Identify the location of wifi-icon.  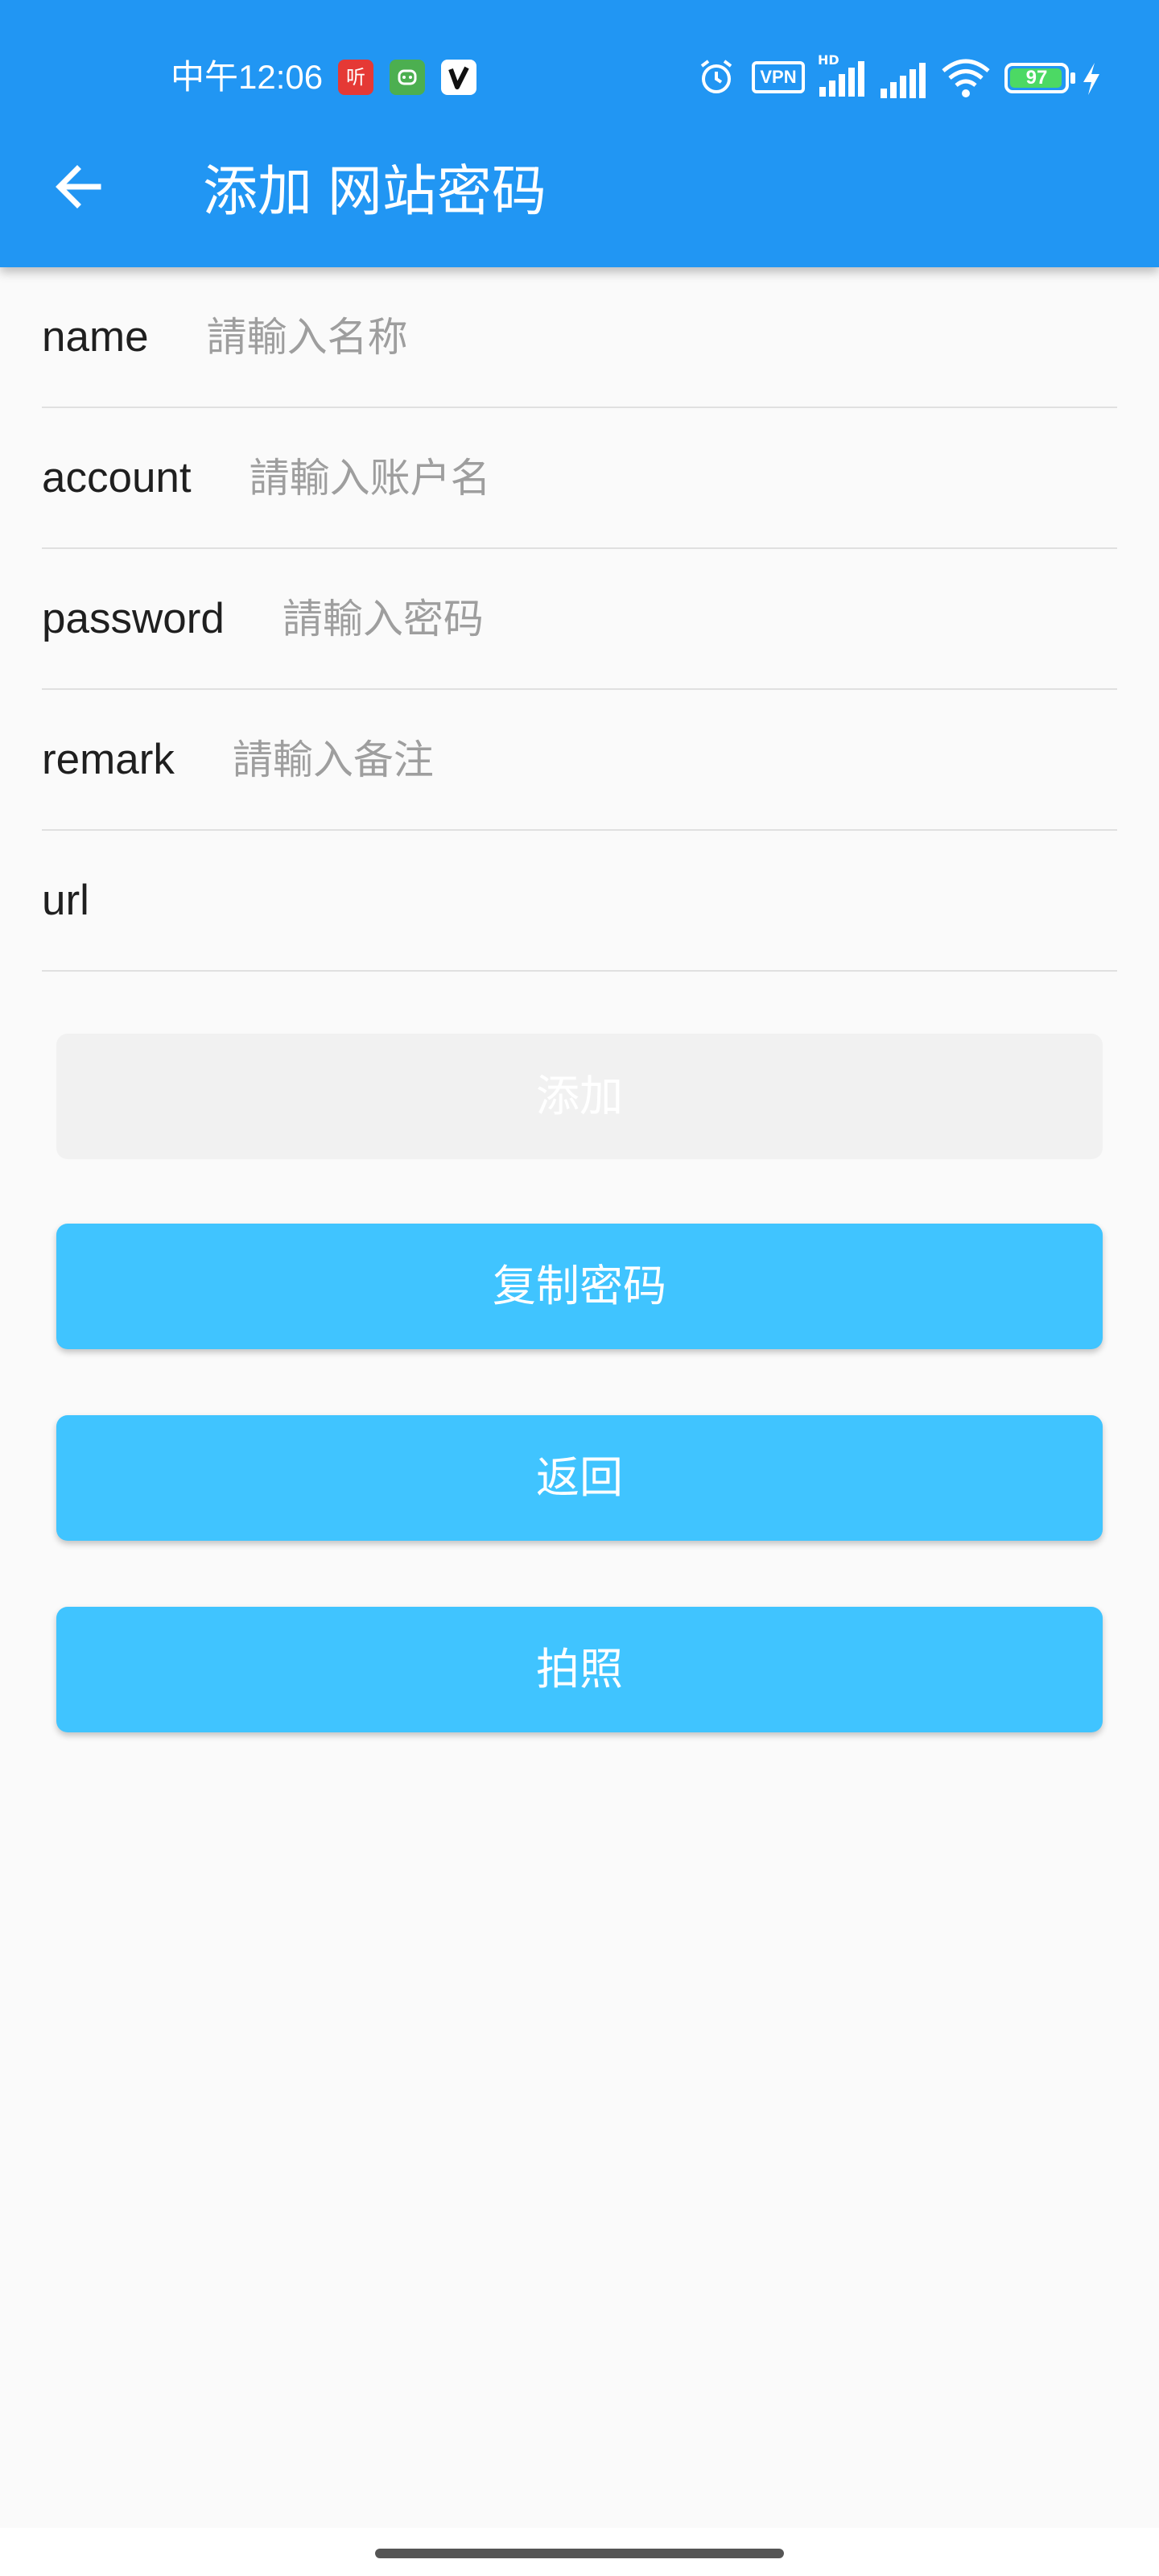
(966, 79).